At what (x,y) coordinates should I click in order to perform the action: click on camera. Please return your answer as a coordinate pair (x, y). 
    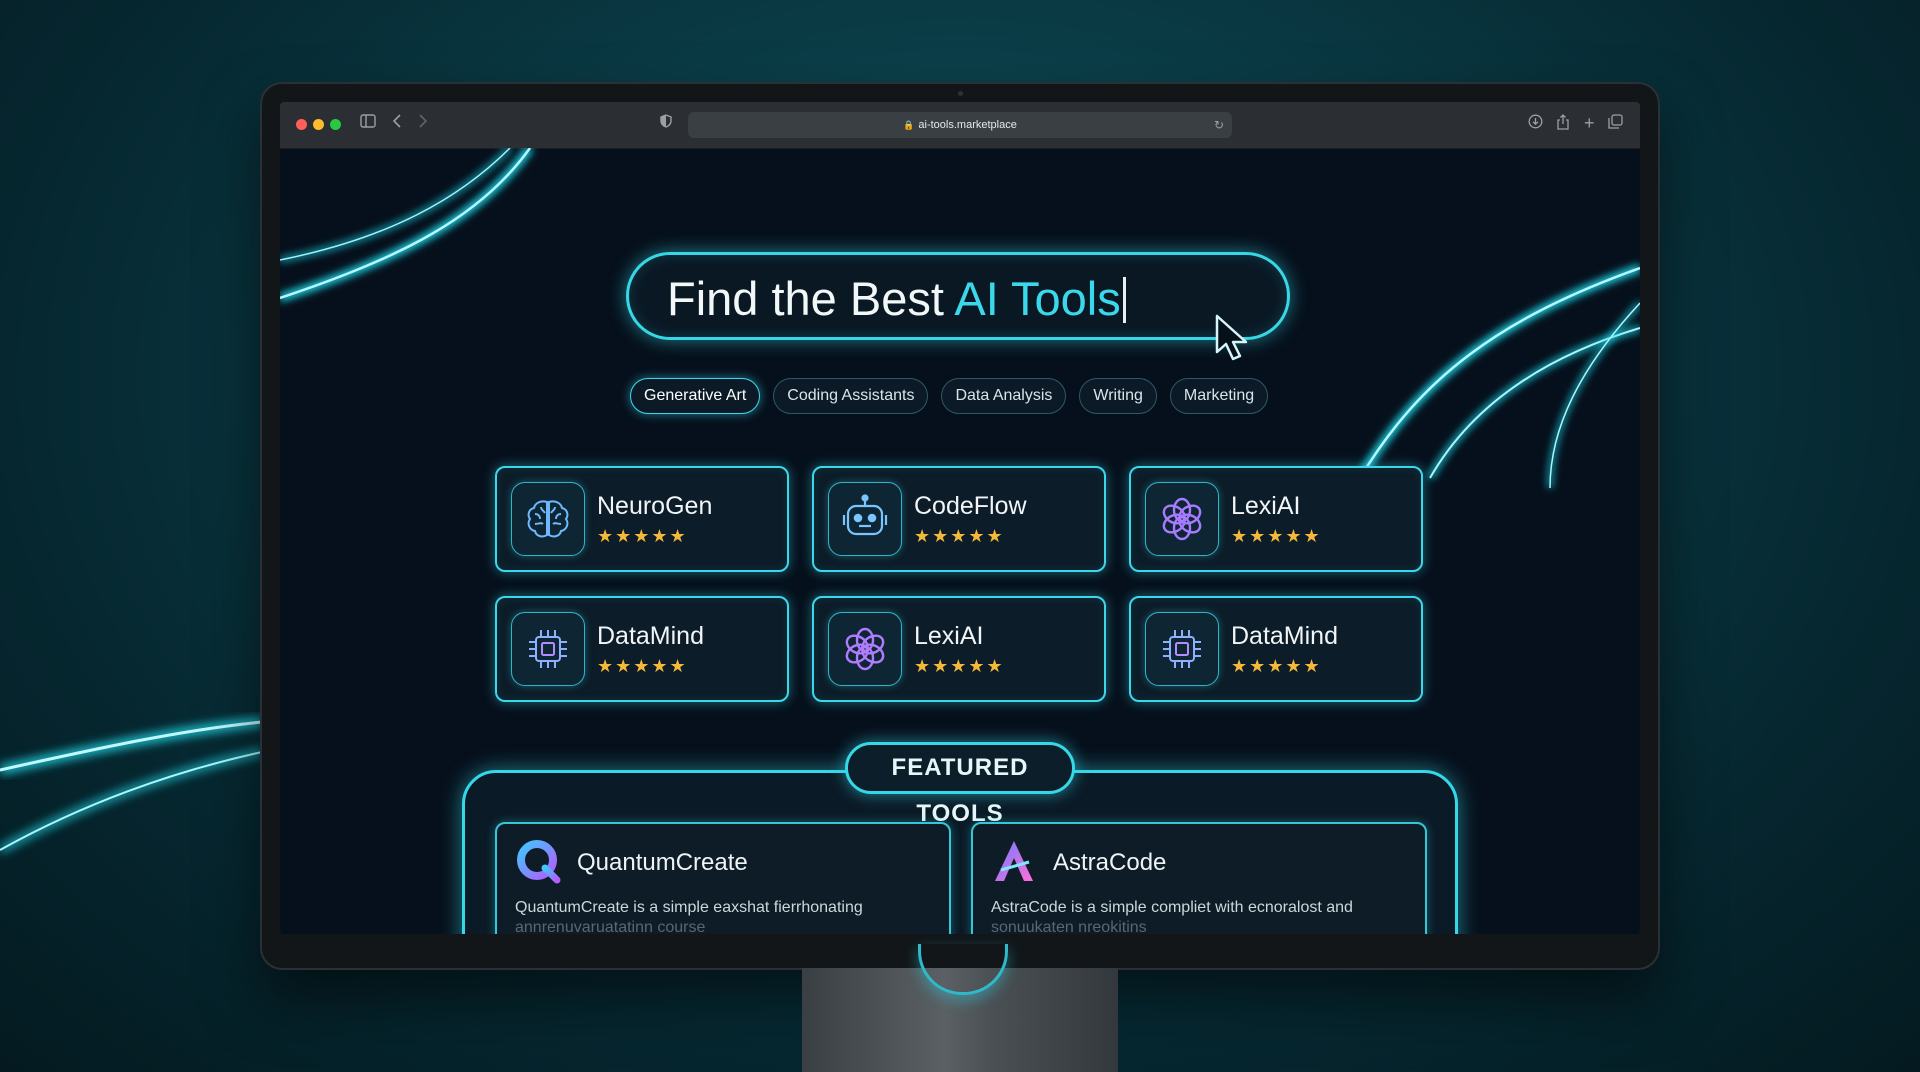
    Looking at the image, I should click on (960, 93).